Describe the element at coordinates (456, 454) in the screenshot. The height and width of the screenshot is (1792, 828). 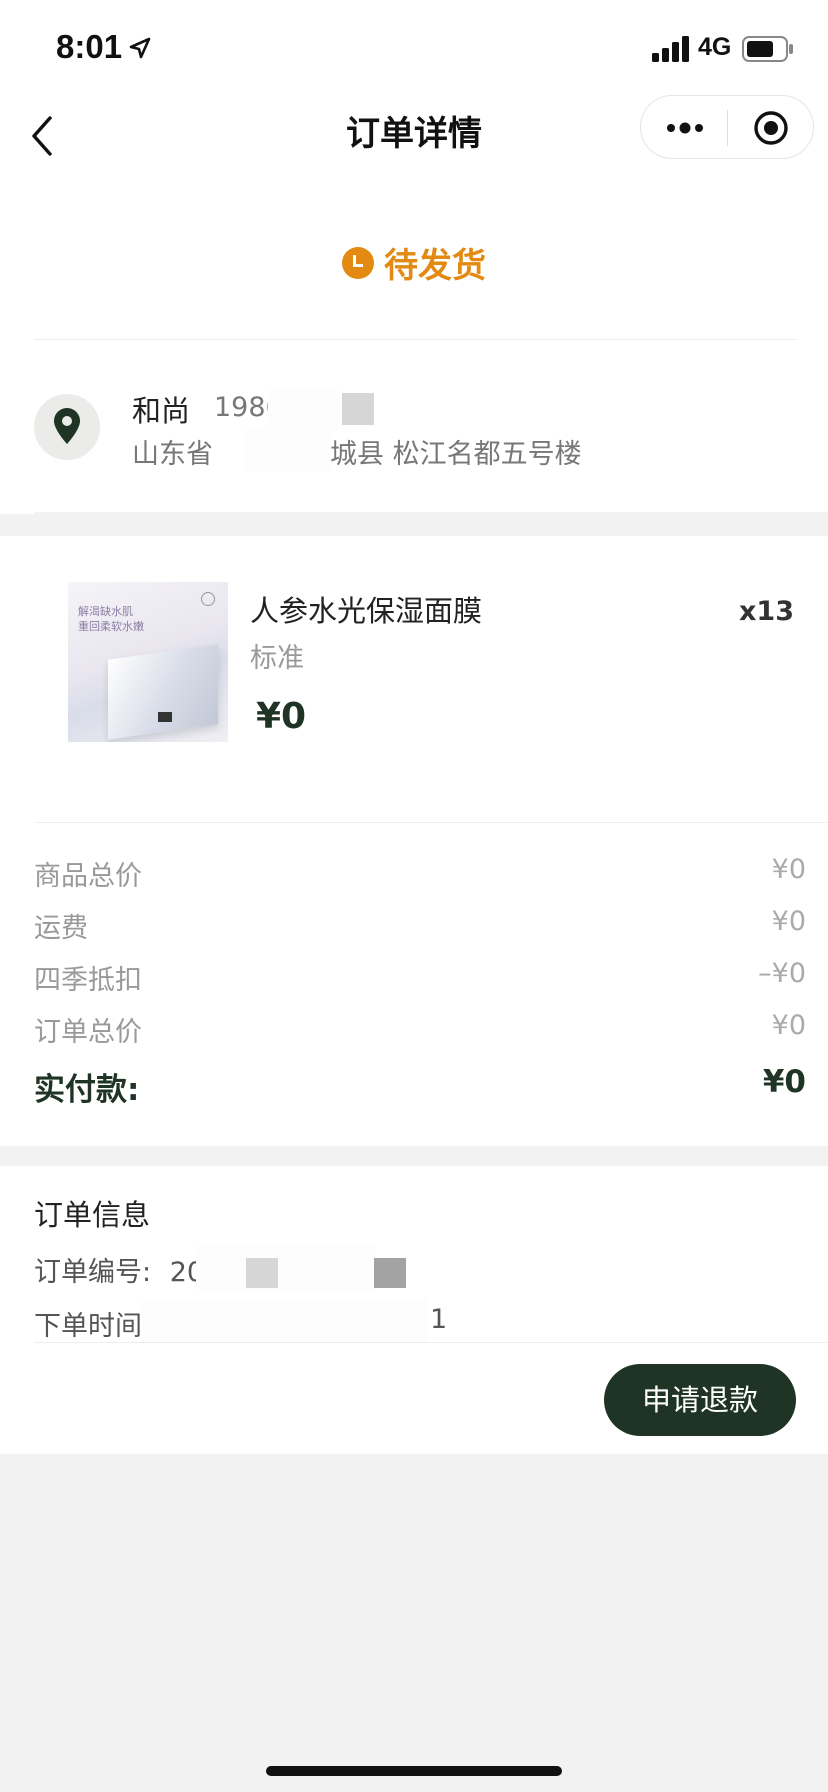
I see `address-line-end: 城县 松江名都五号楼` at that location.